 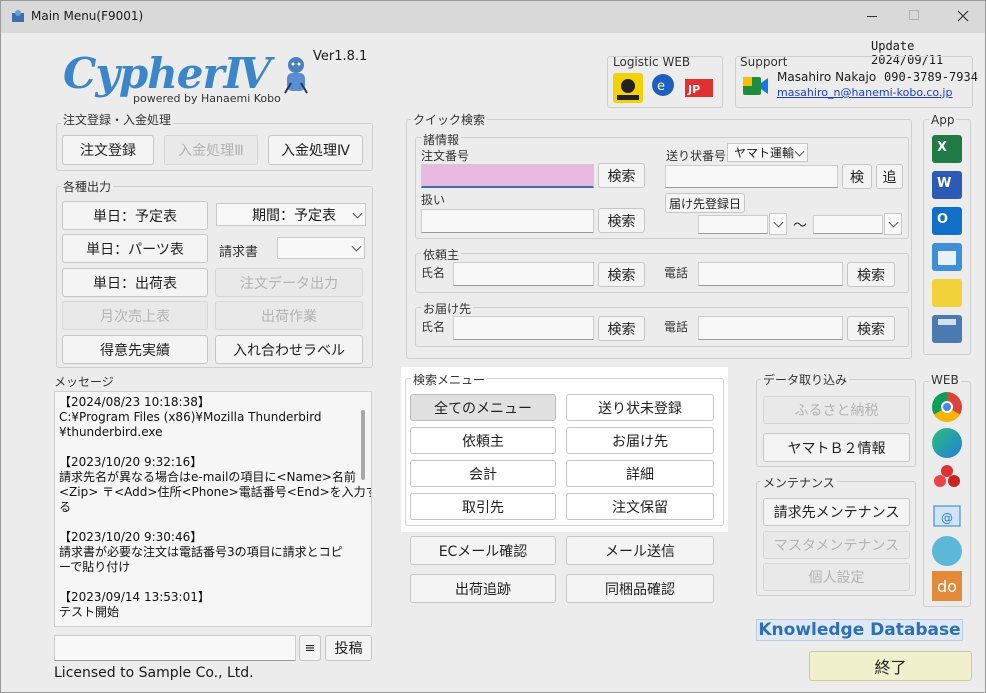 What do you see at coordinates (947, 293) in the screenshot?
I see `sticky-notes-icon` at bounding box center [947, 293].